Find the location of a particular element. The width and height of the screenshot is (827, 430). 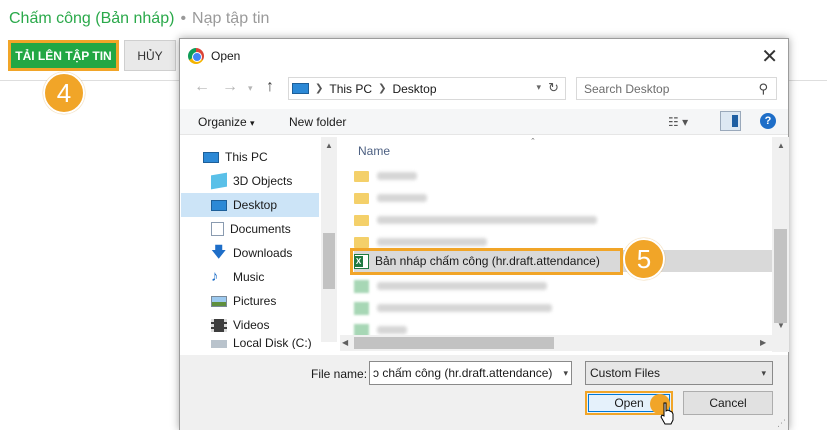

forward-arrow-icon: → is located at coordinates (230, 87).